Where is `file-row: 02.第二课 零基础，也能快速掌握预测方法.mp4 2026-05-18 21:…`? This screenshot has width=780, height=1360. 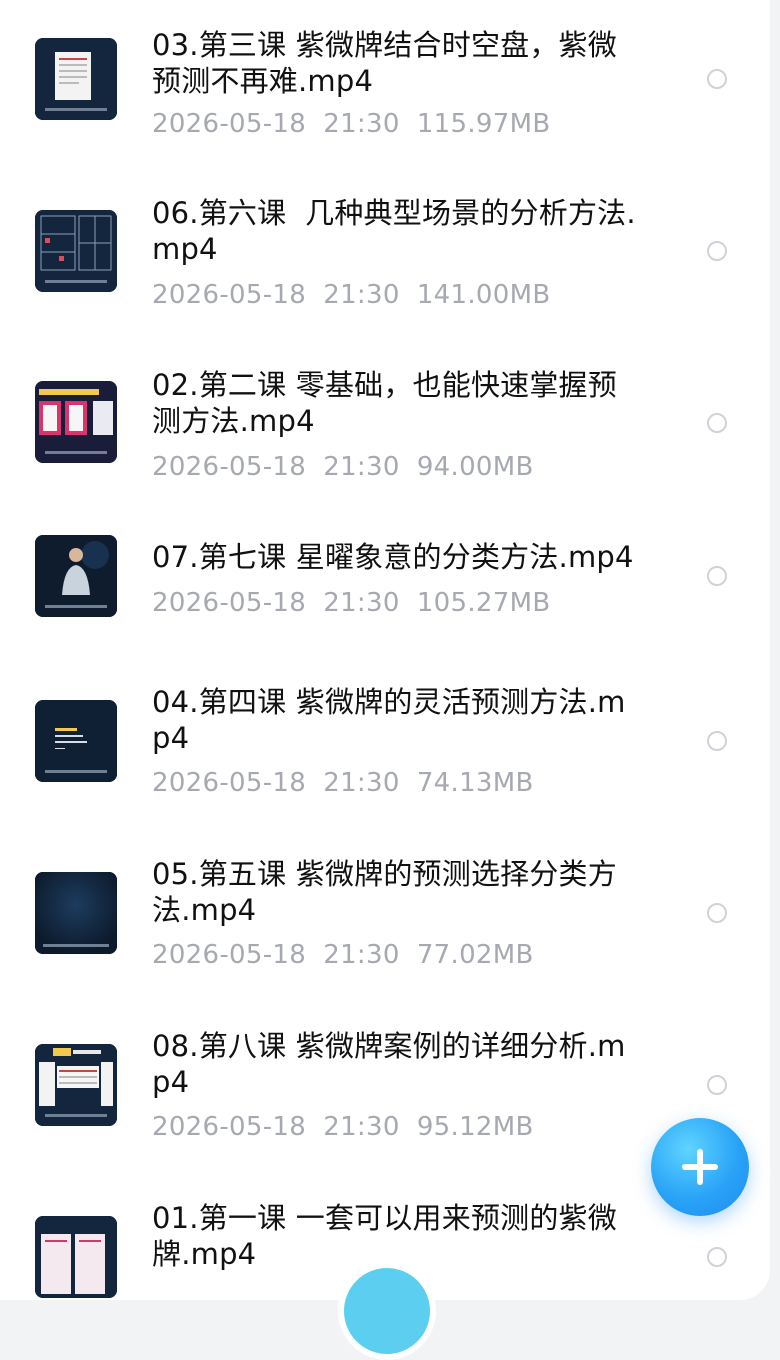 file-row: 02.第二课 零基础，也能快速掌握预测方法.mp4 2026-05-18 21:… is located at coordinates (385, 423).